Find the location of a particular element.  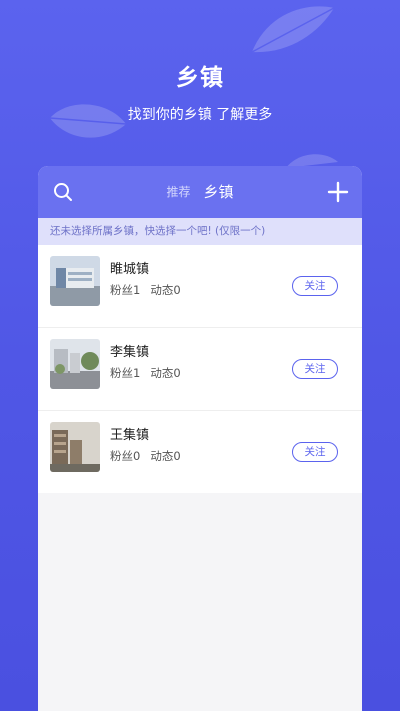

town-stats: 粉丝0 动态0 is located at coordinates (150, 456).